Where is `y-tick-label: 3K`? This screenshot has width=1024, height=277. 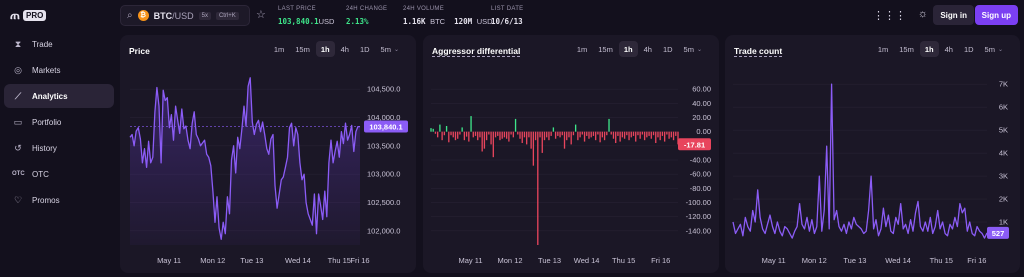
y-tick-label: 3K is located at coordinates (1003, 176).